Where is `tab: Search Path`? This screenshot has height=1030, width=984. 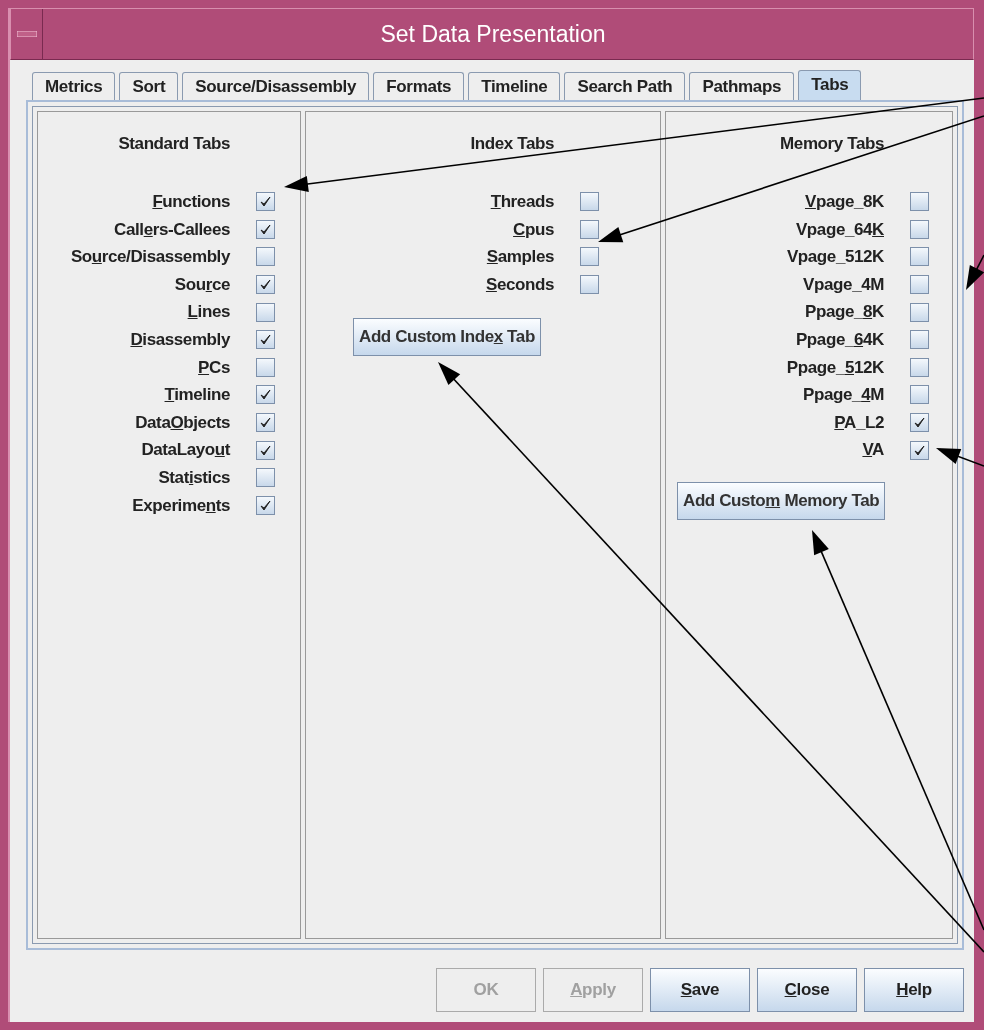 tab: Search Path is located at coordinates (625, 86).